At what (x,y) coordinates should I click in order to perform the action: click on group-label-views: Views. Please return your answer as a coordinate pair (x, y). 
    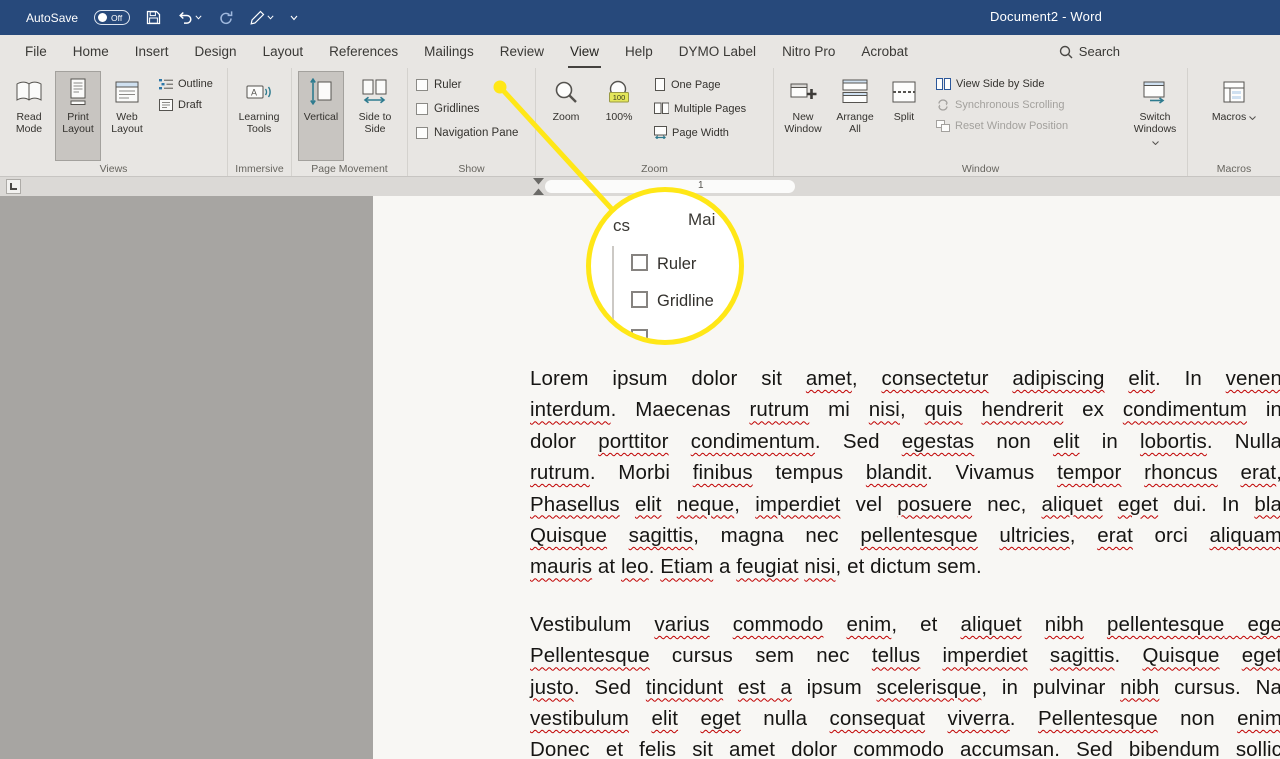
    Looking at the image, I should click on (113, 169).